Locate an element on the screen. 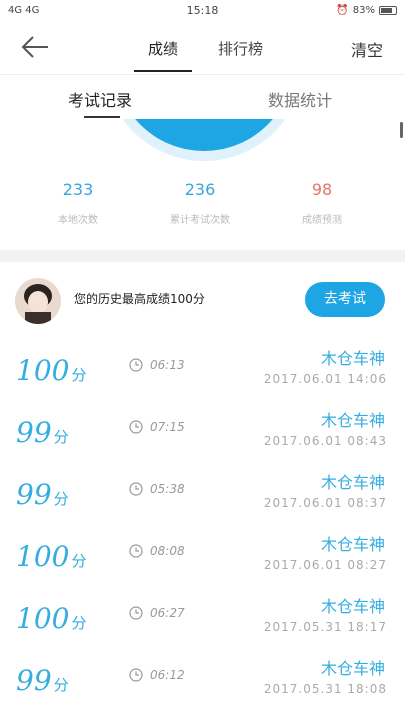  list-item: 100 分 06:13 木仓车神 2017.06.01 14:06 is located at coordinates (202, 371).